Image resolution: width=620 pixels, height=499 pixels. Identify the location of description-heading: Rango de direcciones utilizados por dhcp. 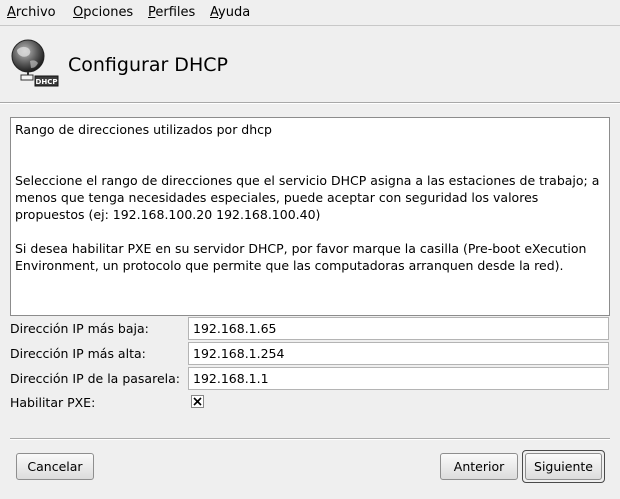
(143, 129).